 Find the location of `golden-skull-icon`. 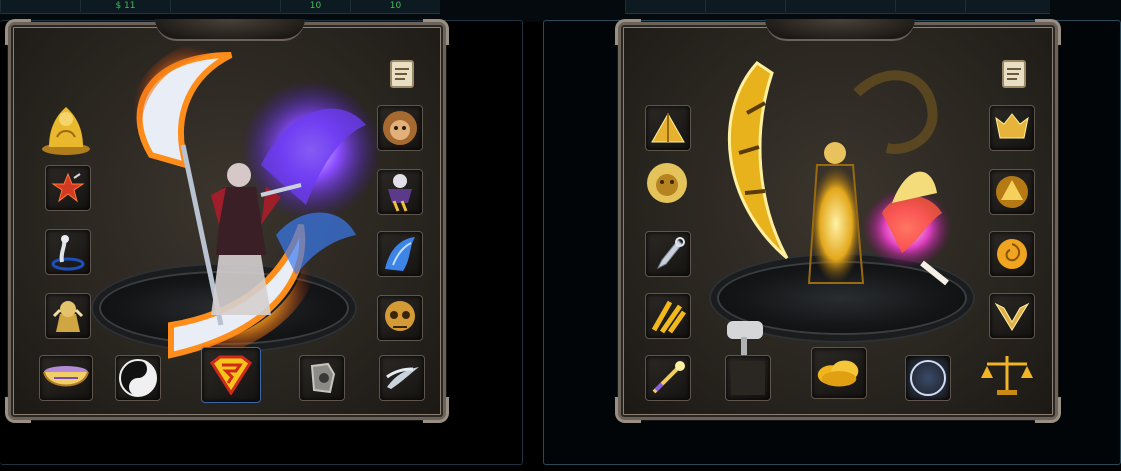

golden-skull-icon is located at coordinates (400, 316).